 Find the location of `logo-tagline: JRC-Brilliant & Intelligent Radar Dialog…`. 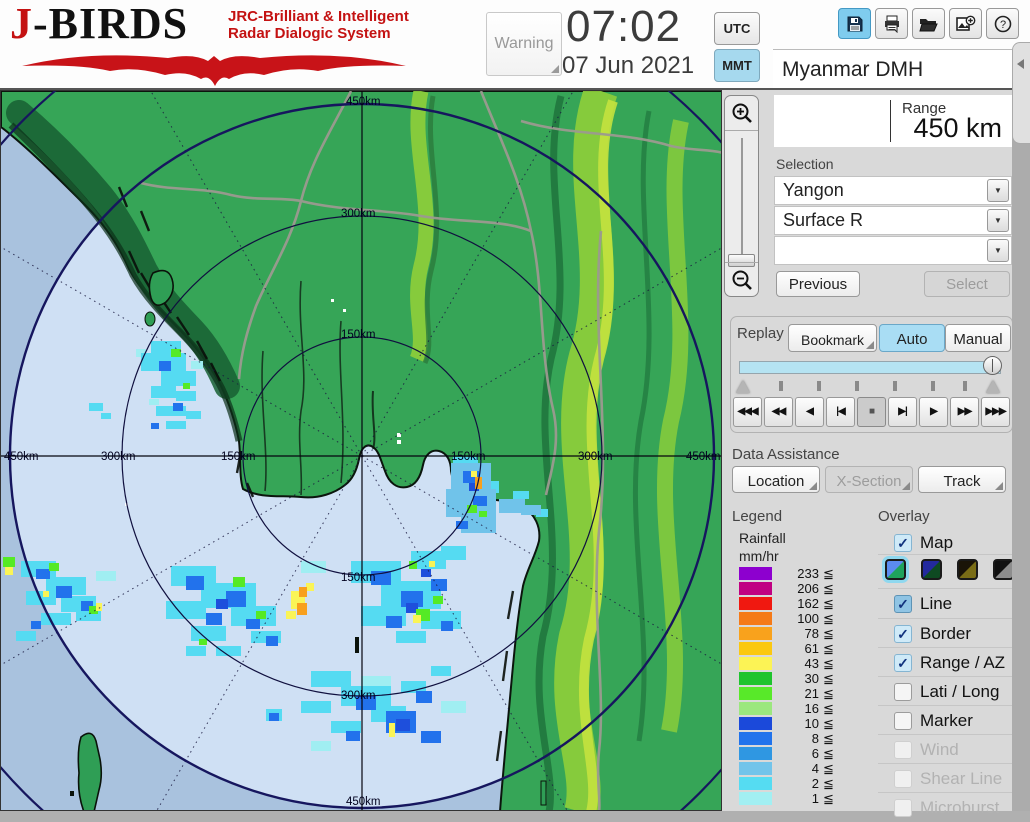

logo-tagline: JRC-Brilliant & Intelligent Radar Dialog… is located at coordinates (318, 25).